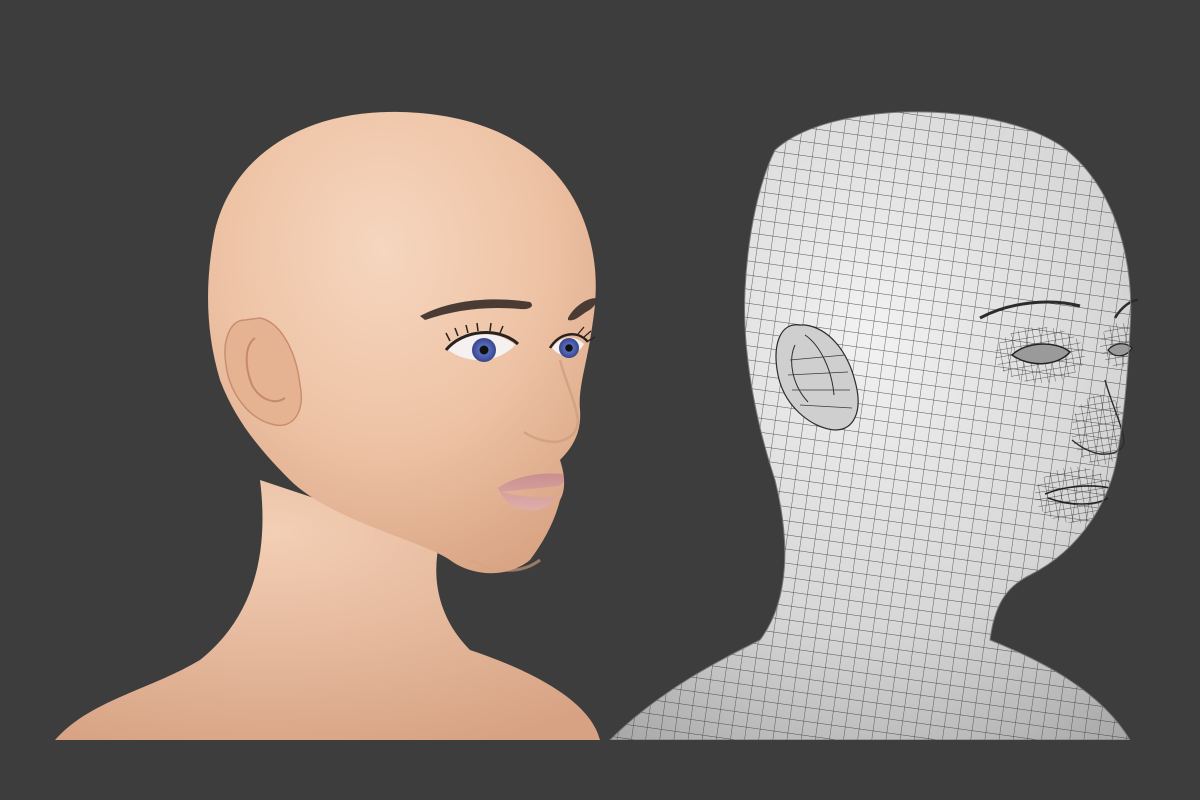  I want to click on floor, so click(600, 770).